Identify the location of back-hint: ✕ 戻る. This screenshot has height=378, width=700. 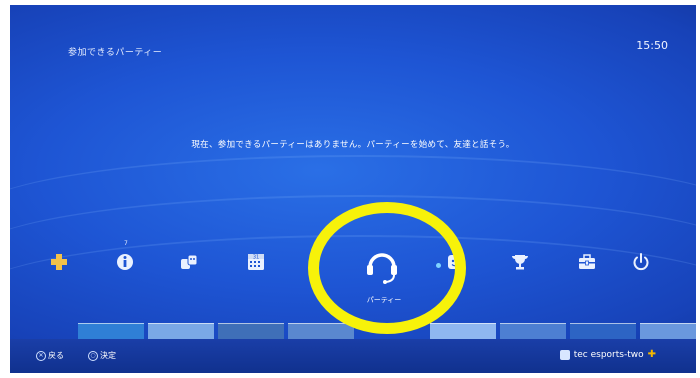
(50, 355).